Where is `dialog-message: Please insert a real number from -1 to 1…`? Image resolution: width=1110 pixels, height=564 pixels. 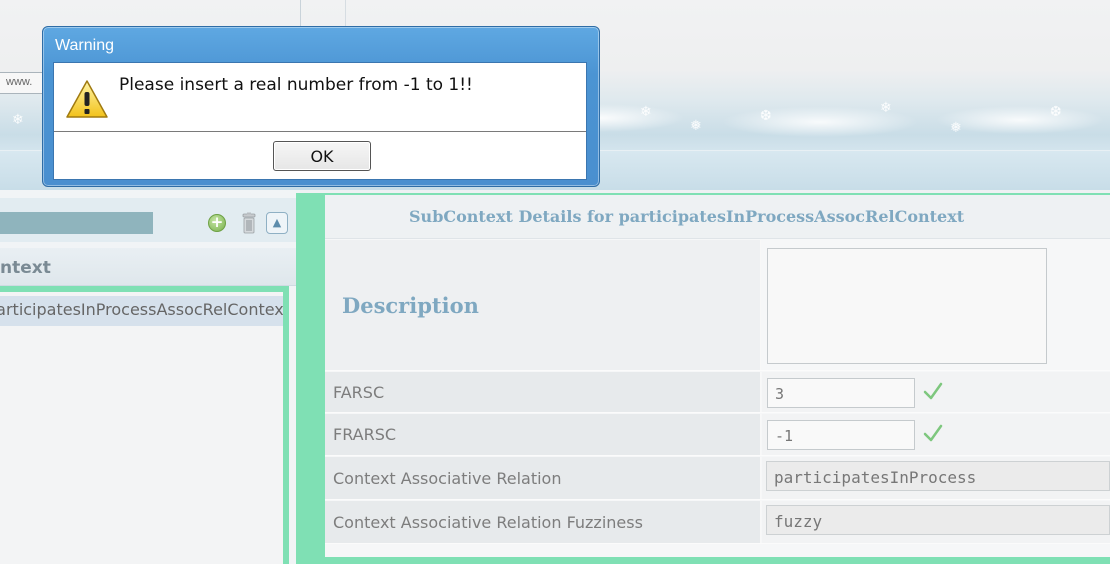
dialog-message: Please insert a real number from -1 to 1… is located at coordinates (296, 85).